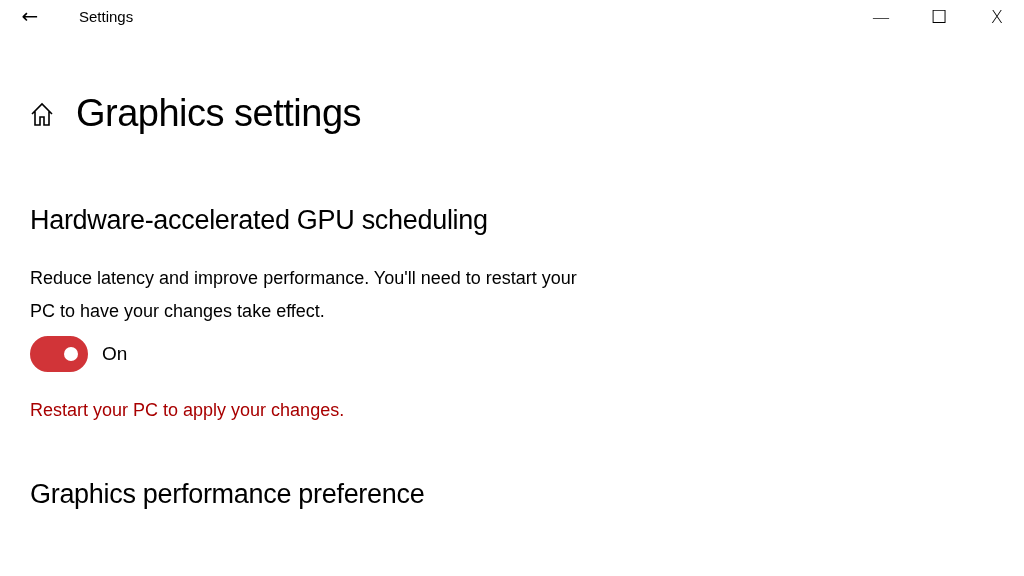 The height and width of the screenshot is (576, 1024). Describe the element at coordinates (188, 410) in the screenshot. I see `restart-notice: Restart your PC to apply your changes.` at that location.